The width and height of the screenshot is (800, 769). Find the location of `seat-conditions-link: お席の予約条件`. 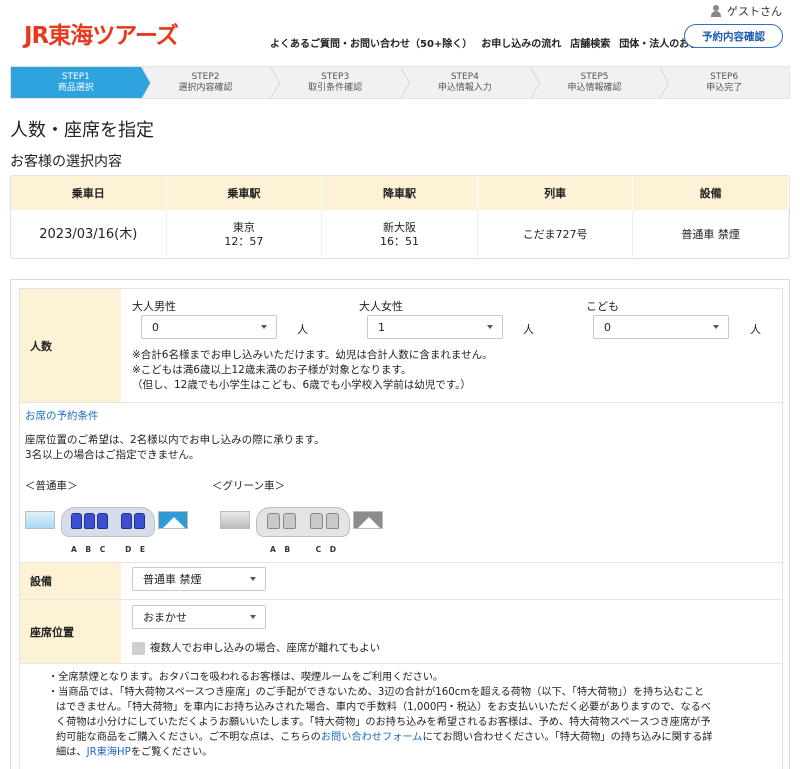

seat-conditions-link: お席の予約条件 is located at coordinates (62, 416).